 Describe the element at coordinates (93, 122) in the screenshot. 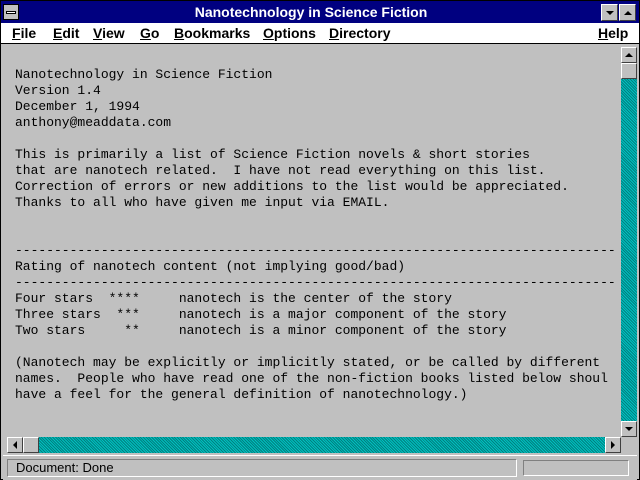

I see `document-line: anthony@meaddata.com` at that location.